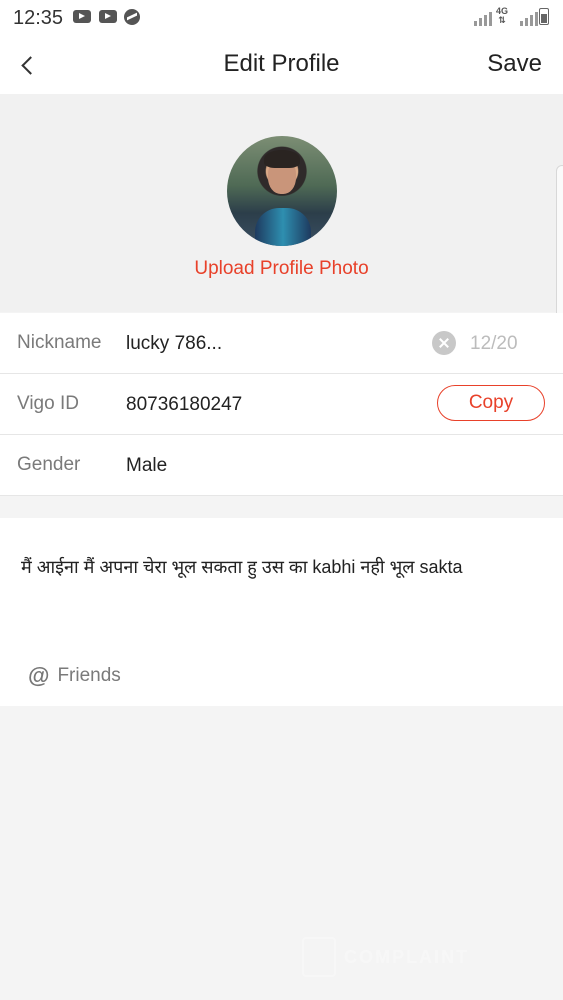  Describe the element at coordinates (491, 403) in the screenshot. I see `copy-button: Copy` at that location.